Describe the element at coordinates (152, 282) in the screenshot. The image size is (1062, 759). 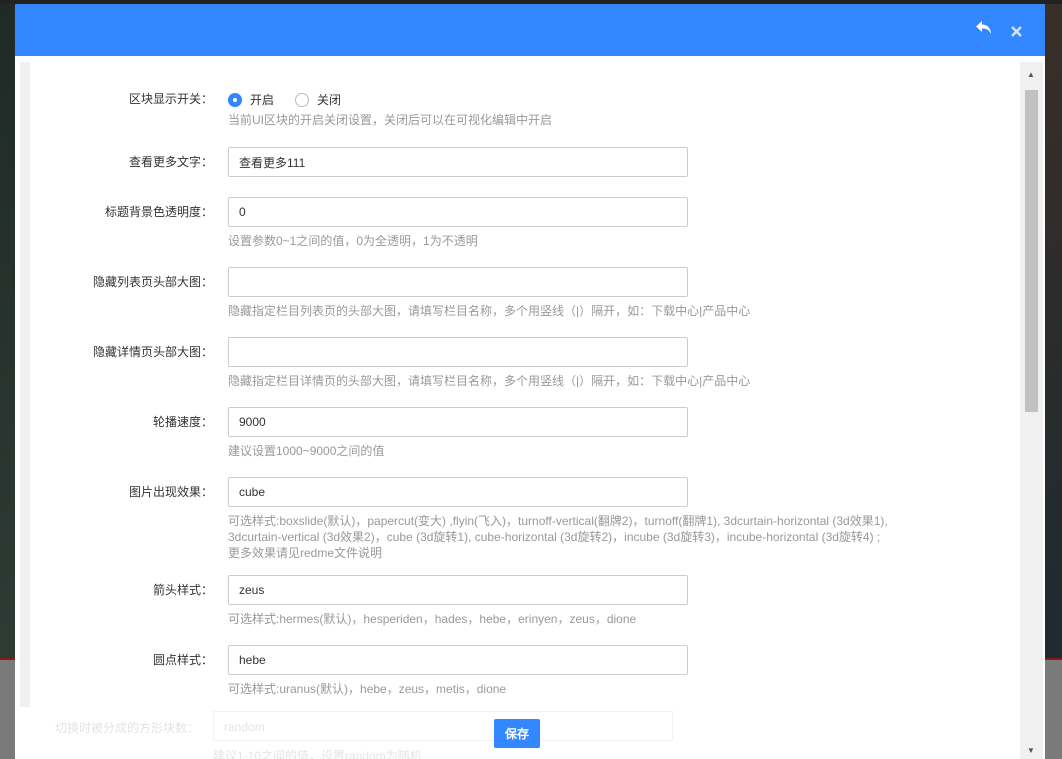
I see `field-label: 隐藏列表页头部大图：` at that location.